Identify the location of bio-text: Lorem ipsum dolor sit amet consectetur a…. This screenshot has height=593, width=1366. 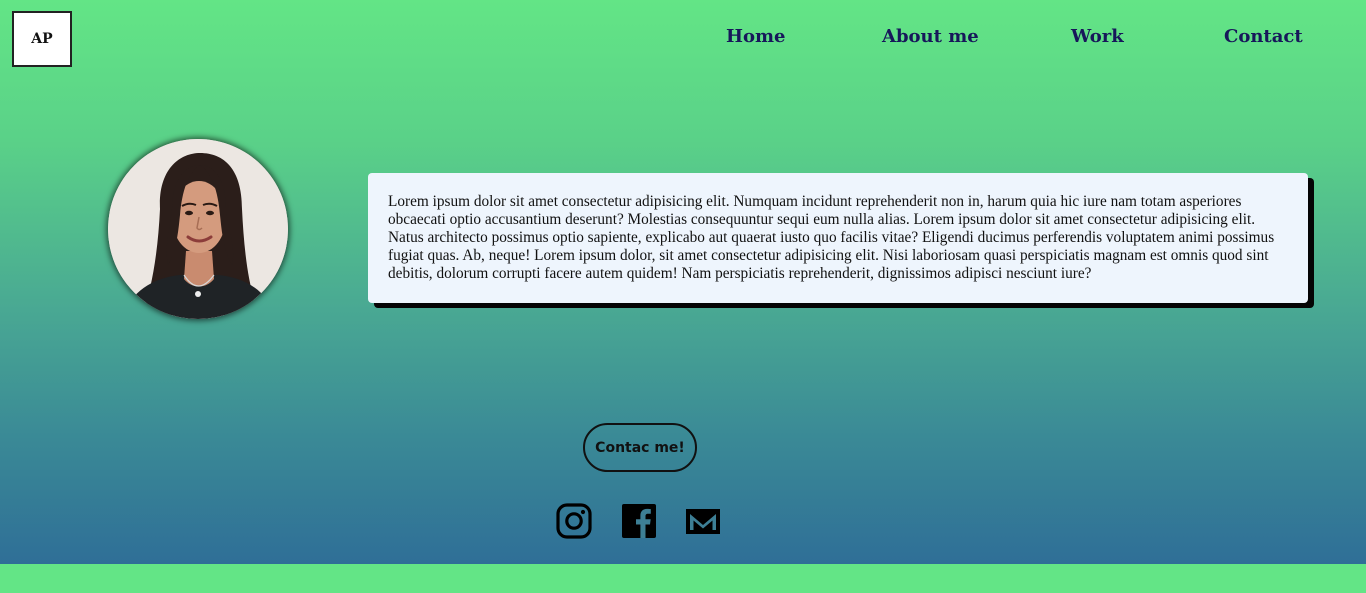
(831, 237).